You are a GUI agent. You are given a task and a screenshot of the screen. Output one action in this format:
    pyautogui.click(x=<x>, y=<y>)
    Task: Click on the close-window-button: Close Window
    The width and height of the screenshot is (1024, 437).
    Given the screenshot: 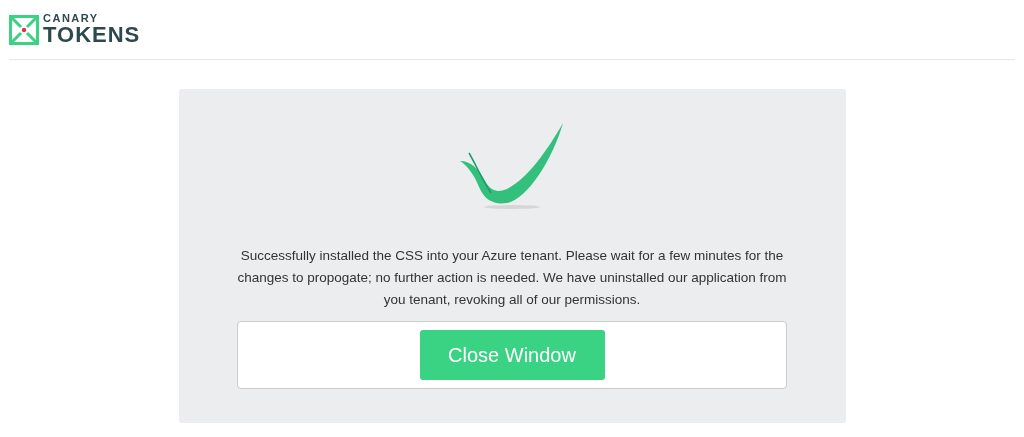 What is the action you would take?
    pyautogui.click(x=512, y=355)
    